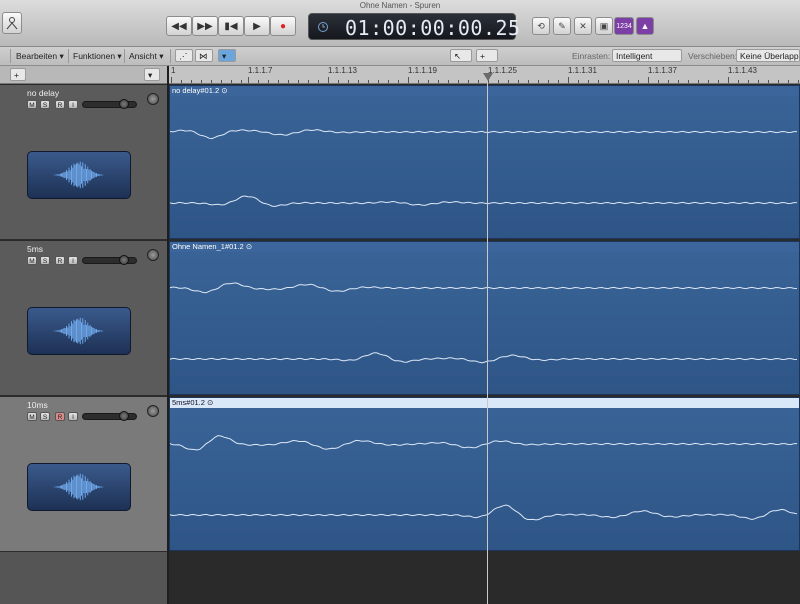  I want to click on snap-select: Intelligent, so click(647, 55).